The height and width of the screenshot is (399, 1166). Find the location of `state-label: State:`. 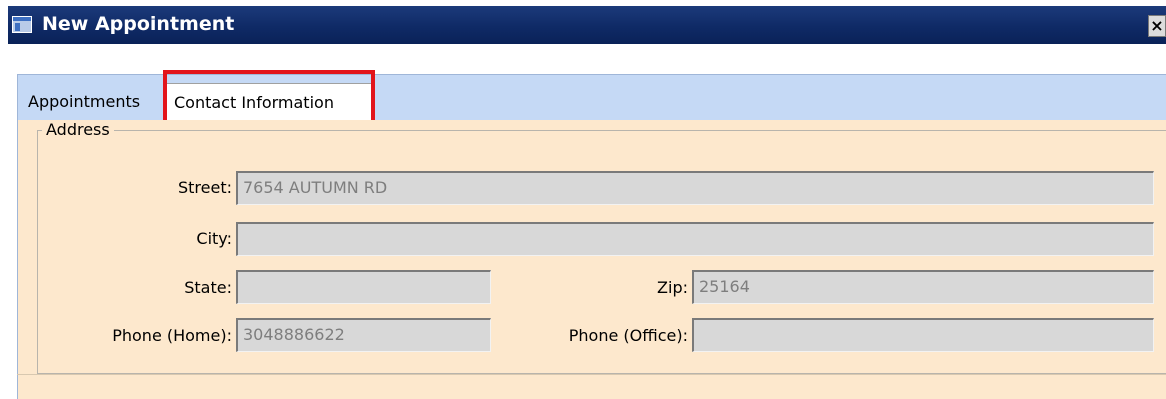

state-label: State: is located at coordinates (208, 287).